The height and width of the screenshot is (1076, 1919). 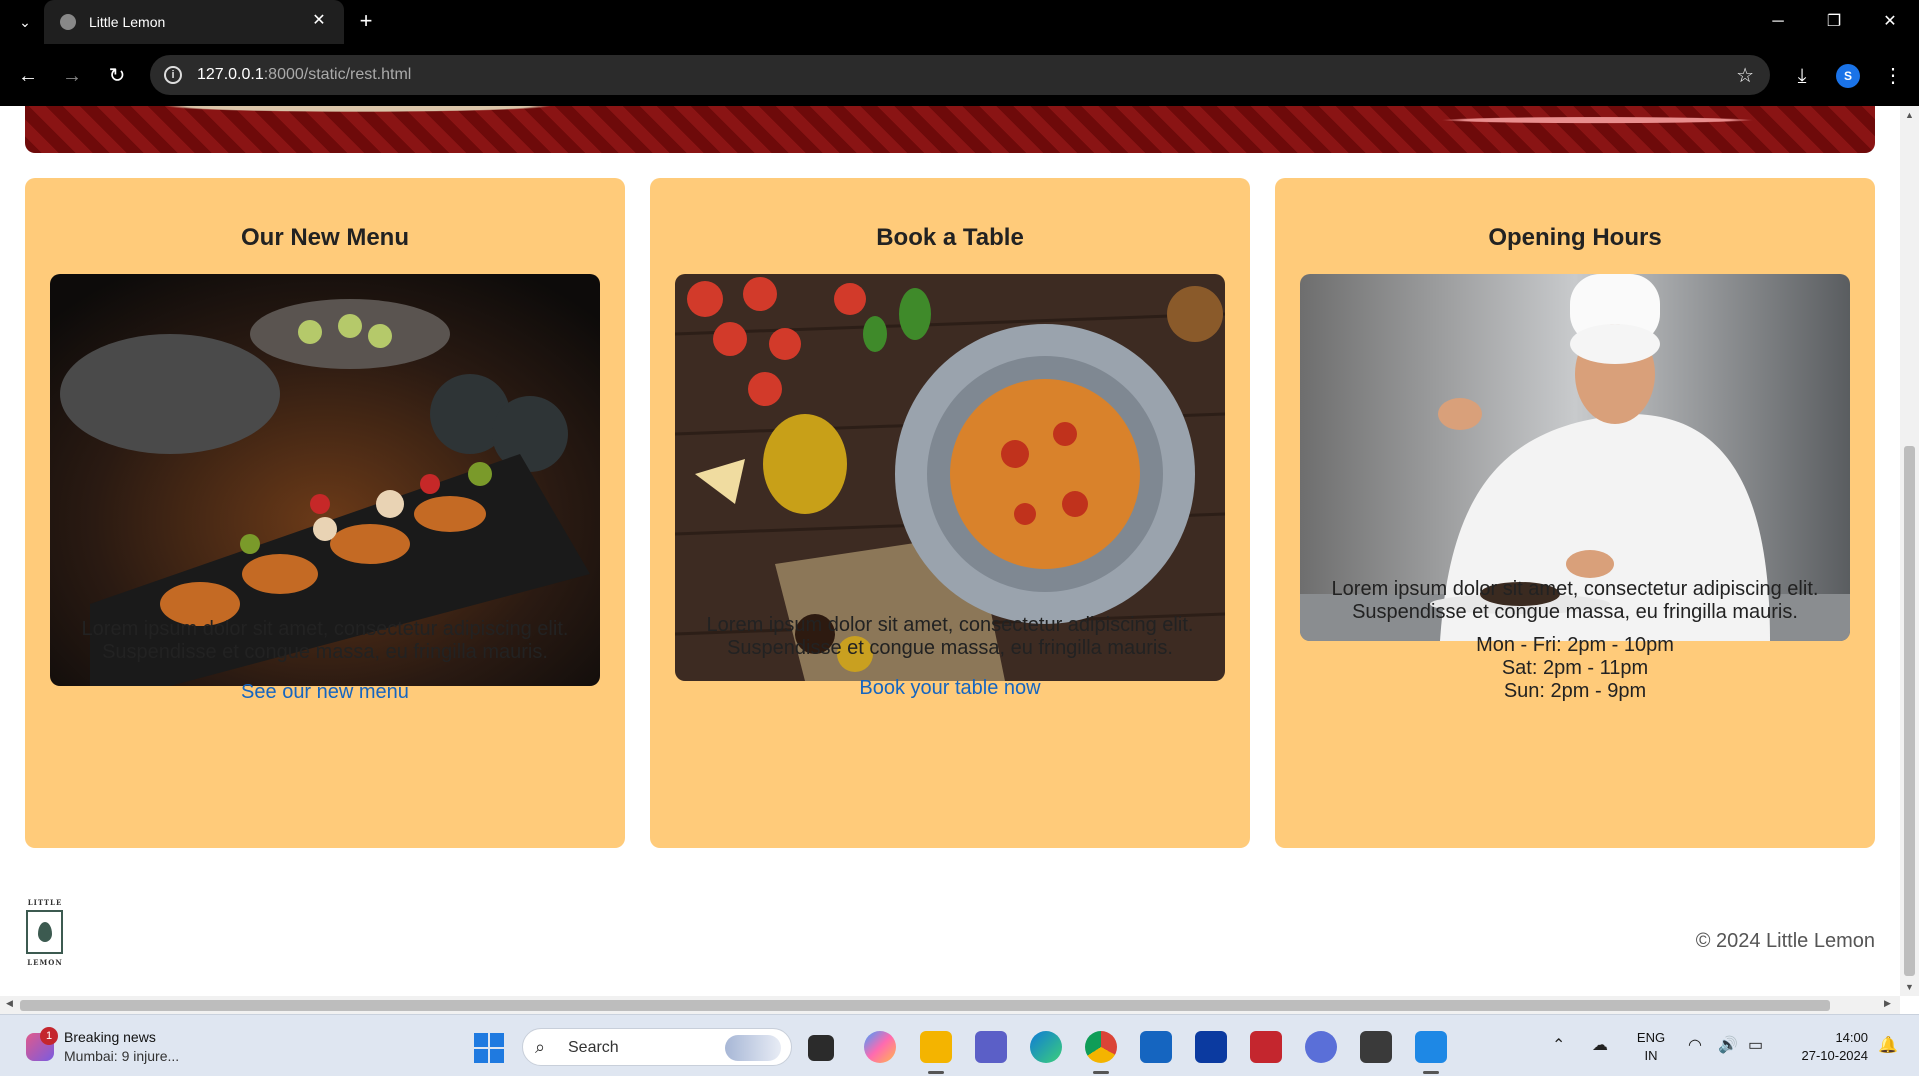 I want to click on minimize-icon: ─, so click(x=1778, y=22).